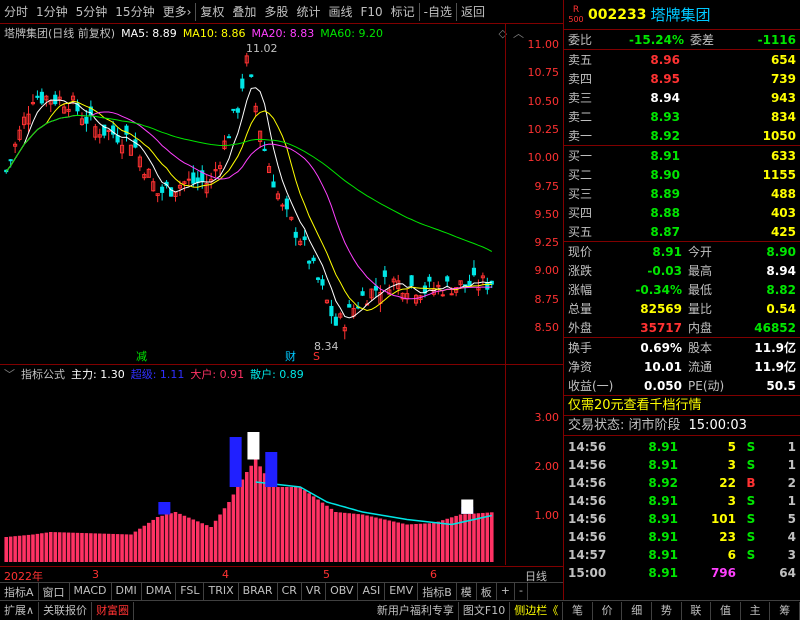 Image resolution: width=800 pixels, height=620 pixels. Describe the element at coordinates (52, 12) in the screenshot. I see `toolbar-item-1: 1分钟` at that location.